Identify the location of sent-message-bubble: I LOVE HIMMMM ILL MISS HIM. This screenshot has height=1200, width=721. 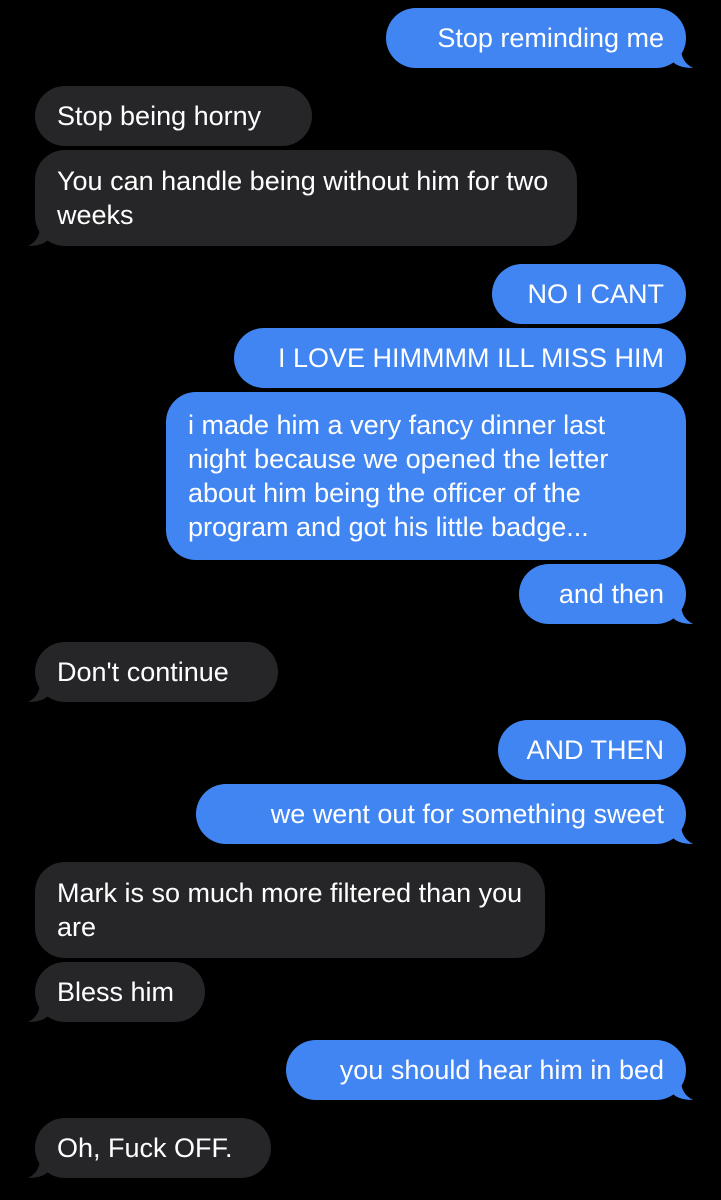
(460, 358).